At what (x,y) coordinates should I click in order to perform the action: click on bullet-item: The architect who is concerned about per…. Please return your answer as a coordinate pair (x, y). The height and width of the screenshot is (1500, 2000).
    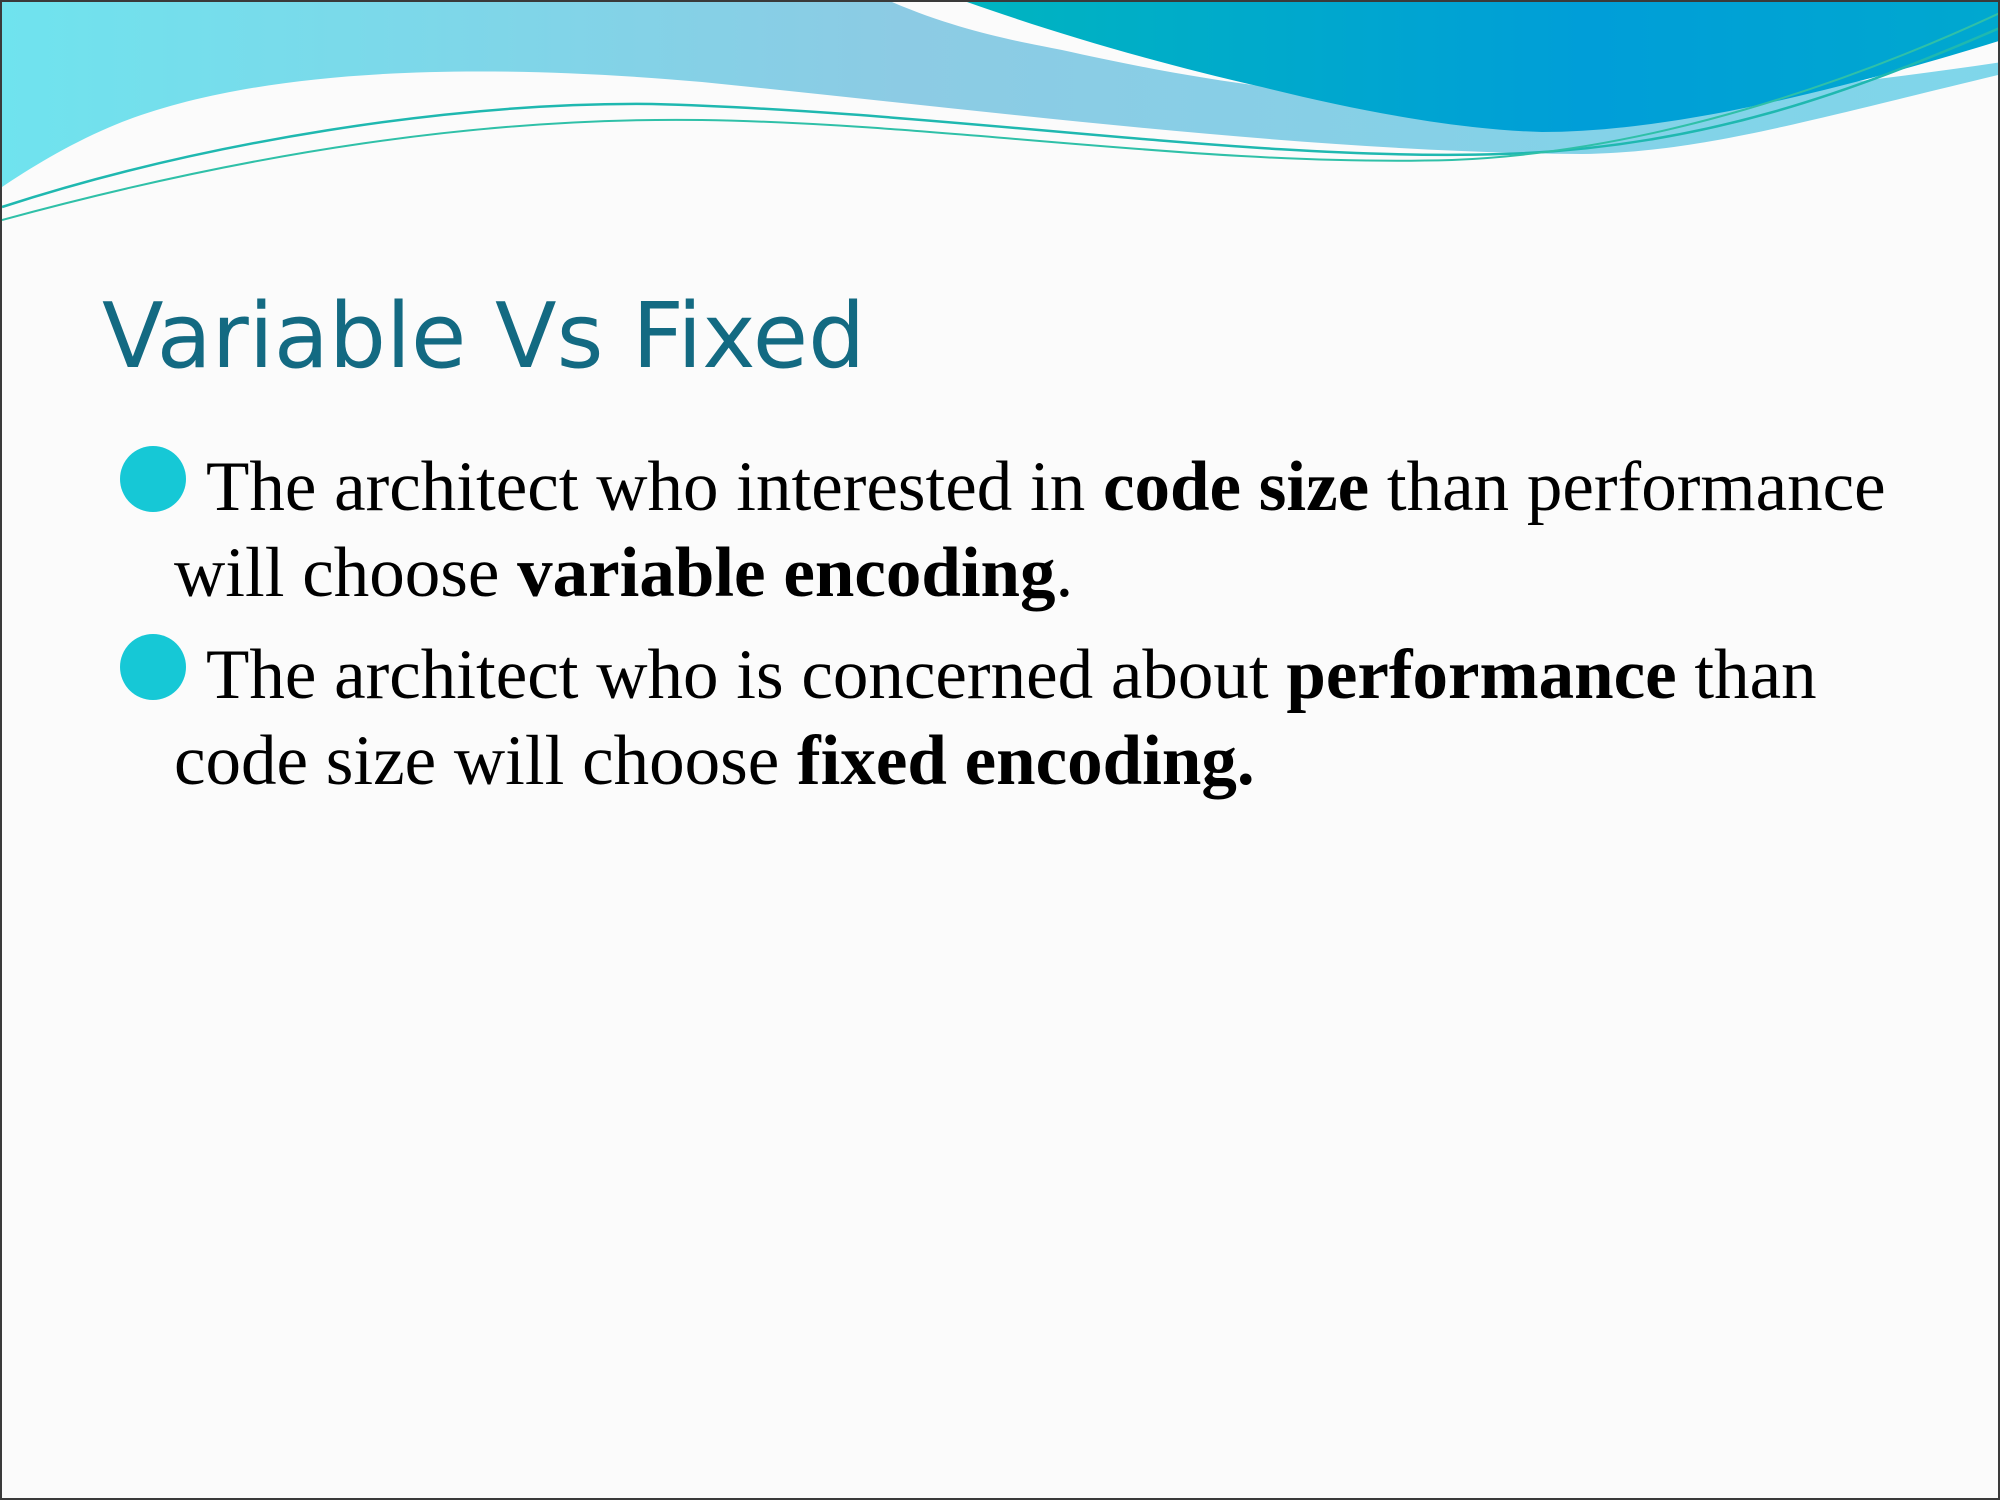
    Looking at the image, I should click on (1020, 718).